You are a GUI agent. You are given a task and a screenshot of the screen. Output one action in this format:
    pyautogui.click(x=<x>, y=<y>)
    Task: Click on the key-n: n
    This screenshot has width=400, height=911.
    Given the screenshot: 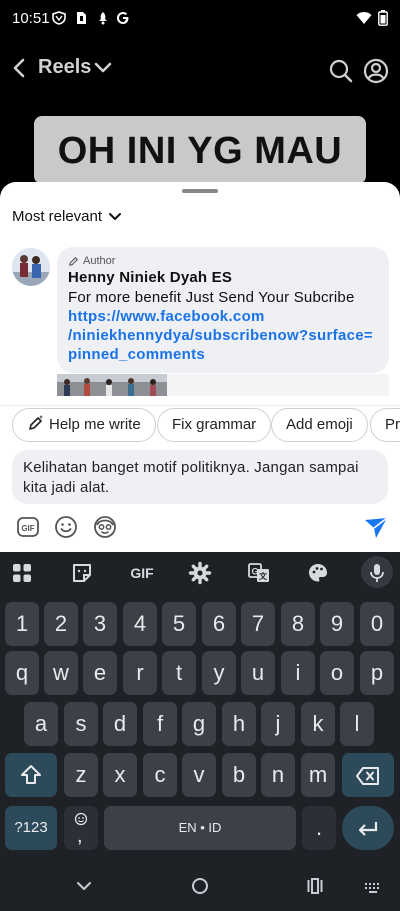 What is the action you would take?
    pyautogui.click(x=278, y=775)
    